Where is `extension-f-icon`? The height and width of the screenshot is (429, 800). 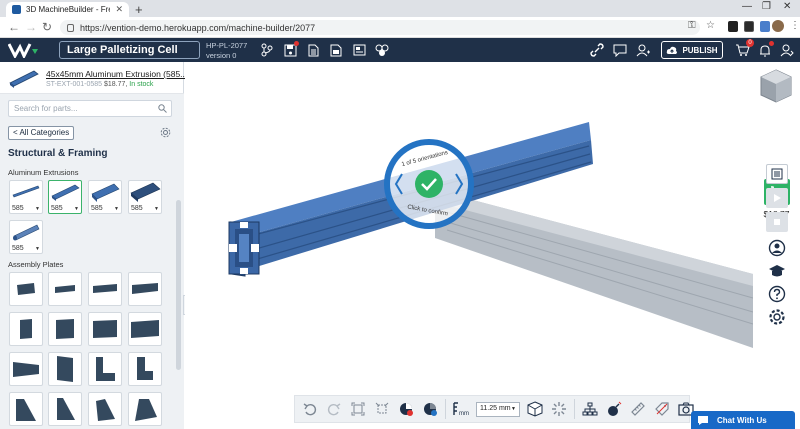
extension-f-icon is located at coordinates (749, 26).